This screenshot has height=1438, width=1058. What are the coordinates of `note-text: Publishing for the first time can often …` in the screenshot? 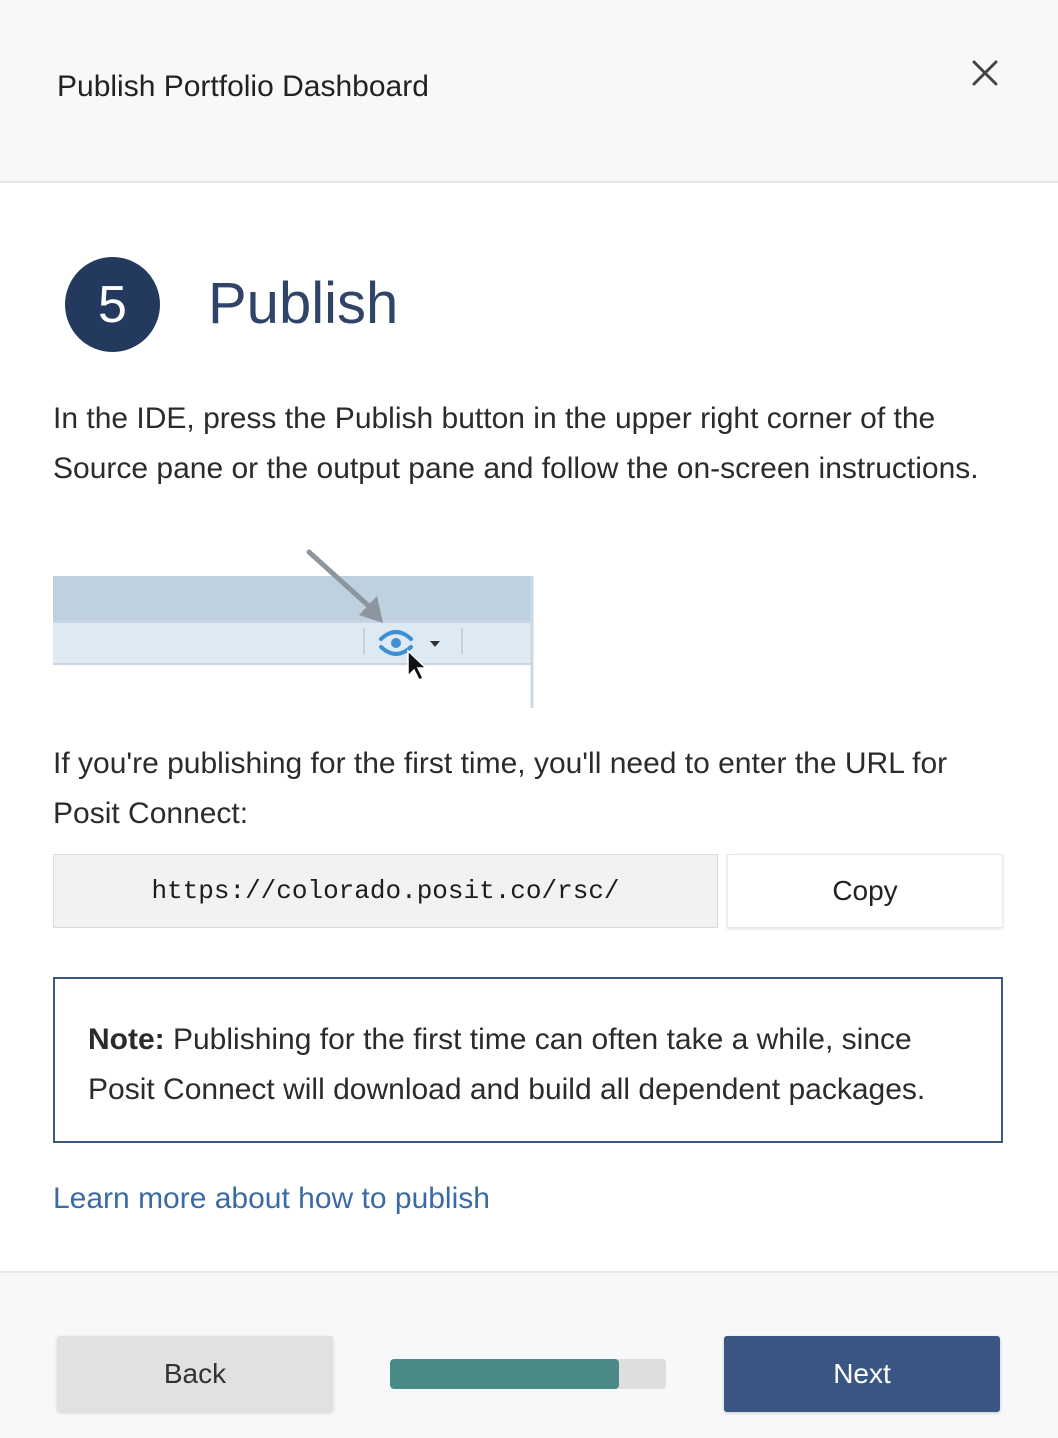 It's located at (507, 1064).